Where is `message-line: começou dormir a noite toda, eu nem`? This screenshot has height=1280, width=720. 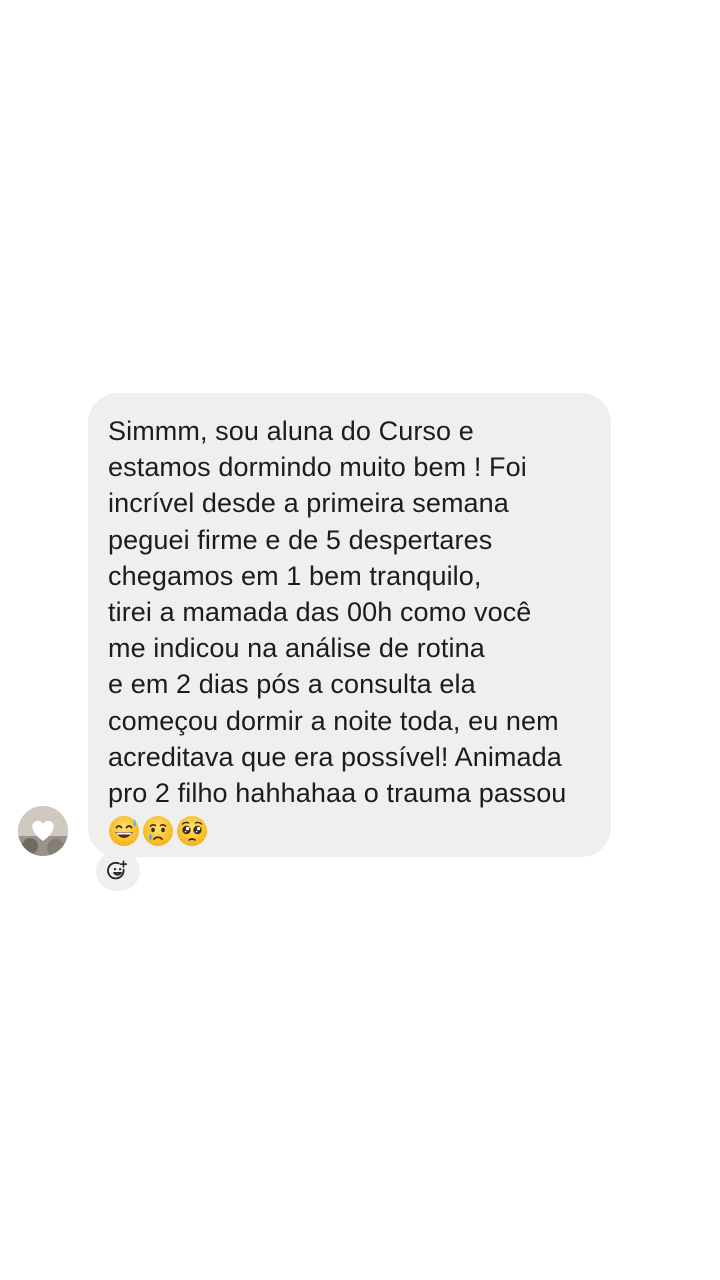 message-line: começou dormir a noite toda, eu nem is located at coordinates (333, 720).